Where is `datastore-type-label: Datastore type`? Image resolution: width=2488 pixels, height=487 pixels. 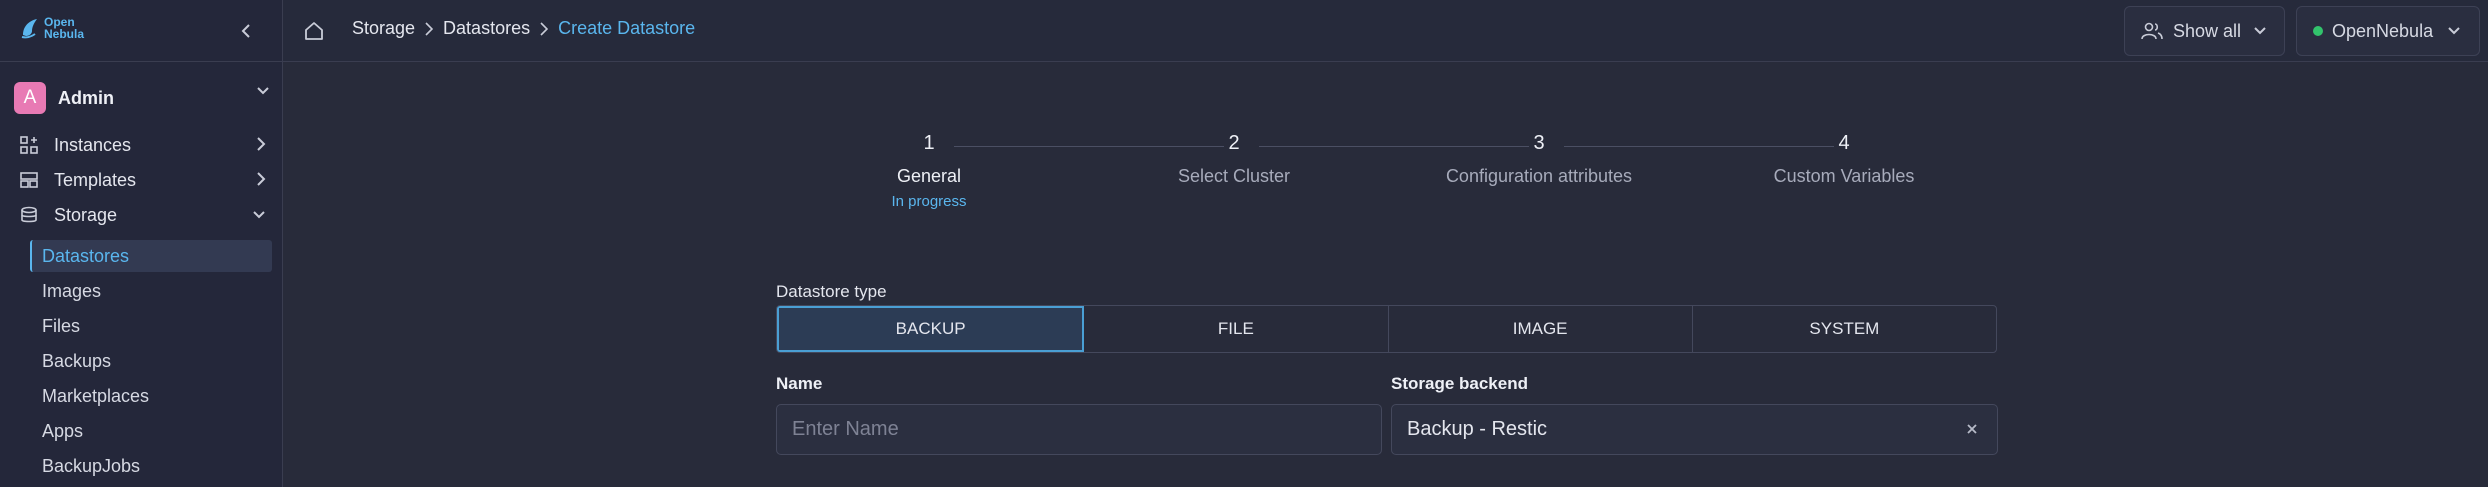
datastore-type-label: Datastore type is located at coordinates (831, 291).